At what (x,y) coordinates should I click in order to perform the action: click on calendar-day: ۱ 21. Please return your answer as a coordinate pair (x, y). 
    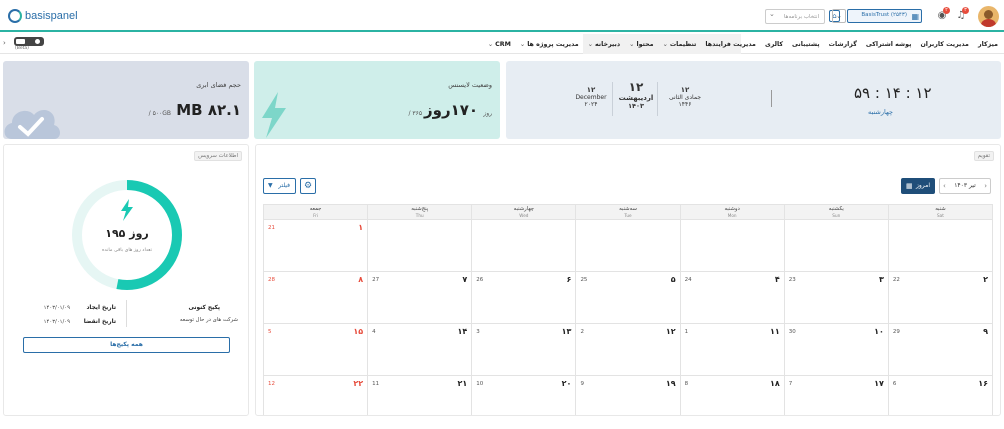
    Looking at the image, I should click on (315, 245).